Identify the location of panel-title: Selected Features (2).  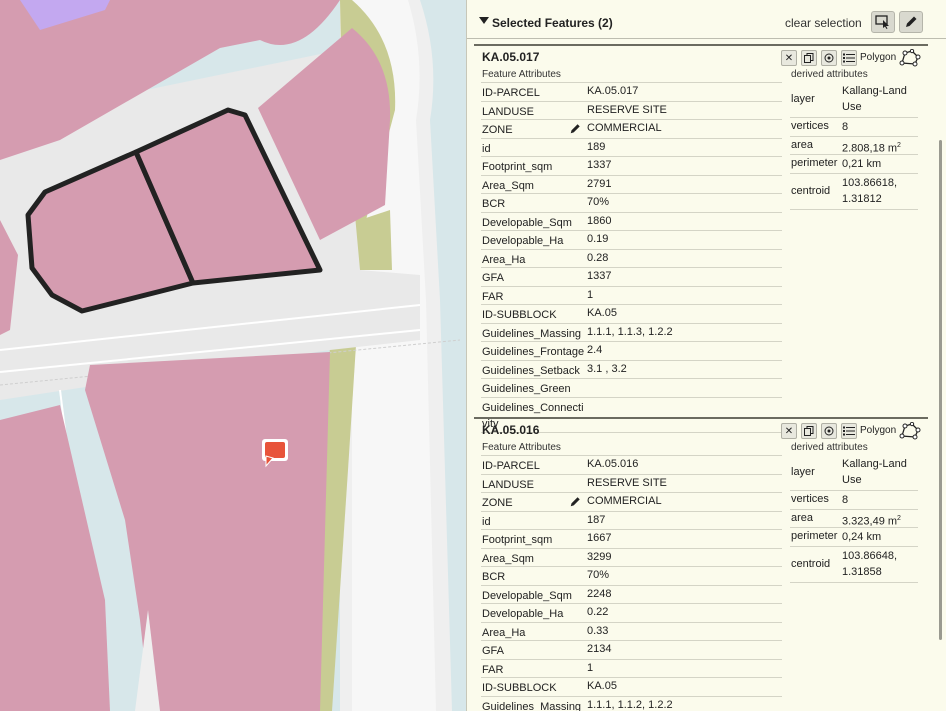
(552, 23).